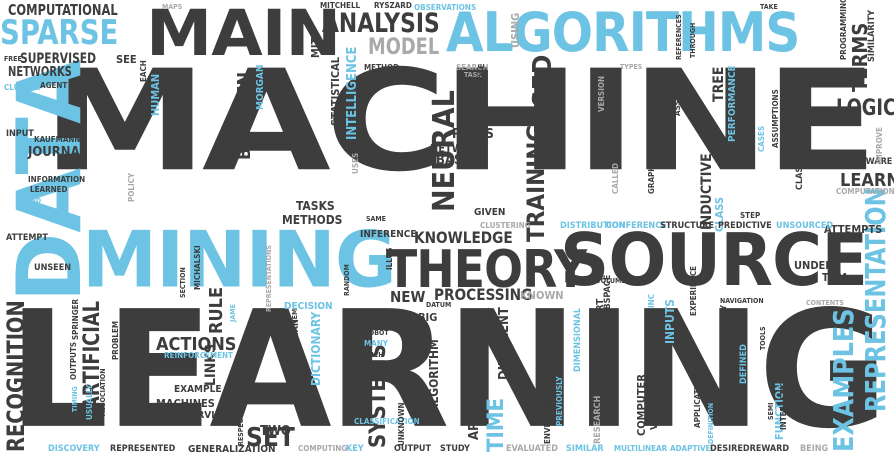 This screenshot has height=457, width=894. I want to click on word-reinforcement: REINFORCEMENT, so click(198, 355).